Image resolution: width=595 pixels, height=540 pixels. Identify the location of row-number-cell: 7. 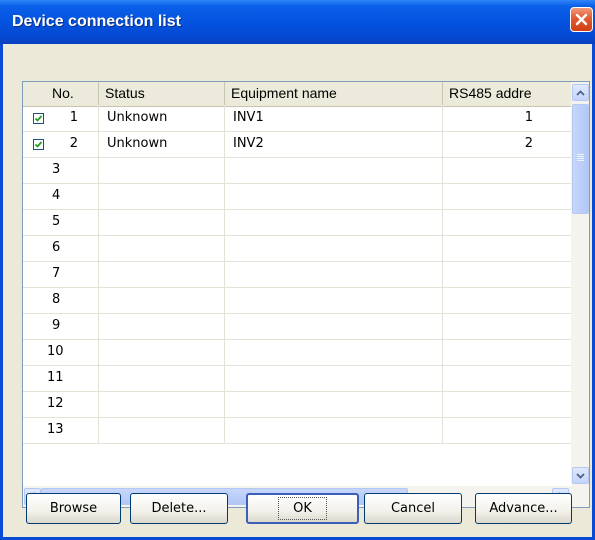
(61, 275).